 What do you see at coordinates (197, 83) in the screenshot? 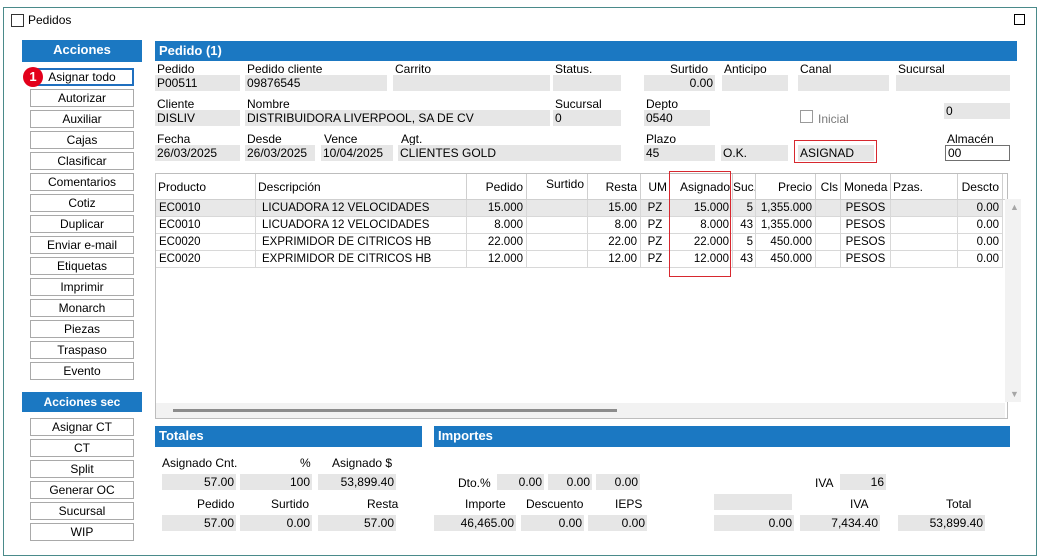
I see `pedido-field: P00511` at bounding box center [197, 83].